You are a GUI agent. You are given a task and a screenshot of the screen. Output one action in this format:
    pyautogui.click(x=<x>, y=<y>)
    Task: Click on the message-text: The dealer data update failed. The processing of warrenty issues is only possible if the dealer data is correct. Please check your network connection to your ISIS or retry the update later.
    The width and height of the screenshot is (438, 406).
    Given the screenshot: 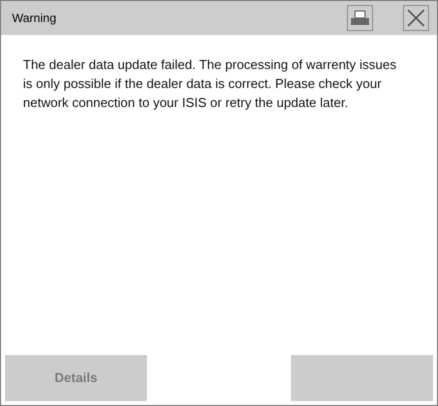 What is the action you would take?
    pyautogui.click(x=210, y=84)
    